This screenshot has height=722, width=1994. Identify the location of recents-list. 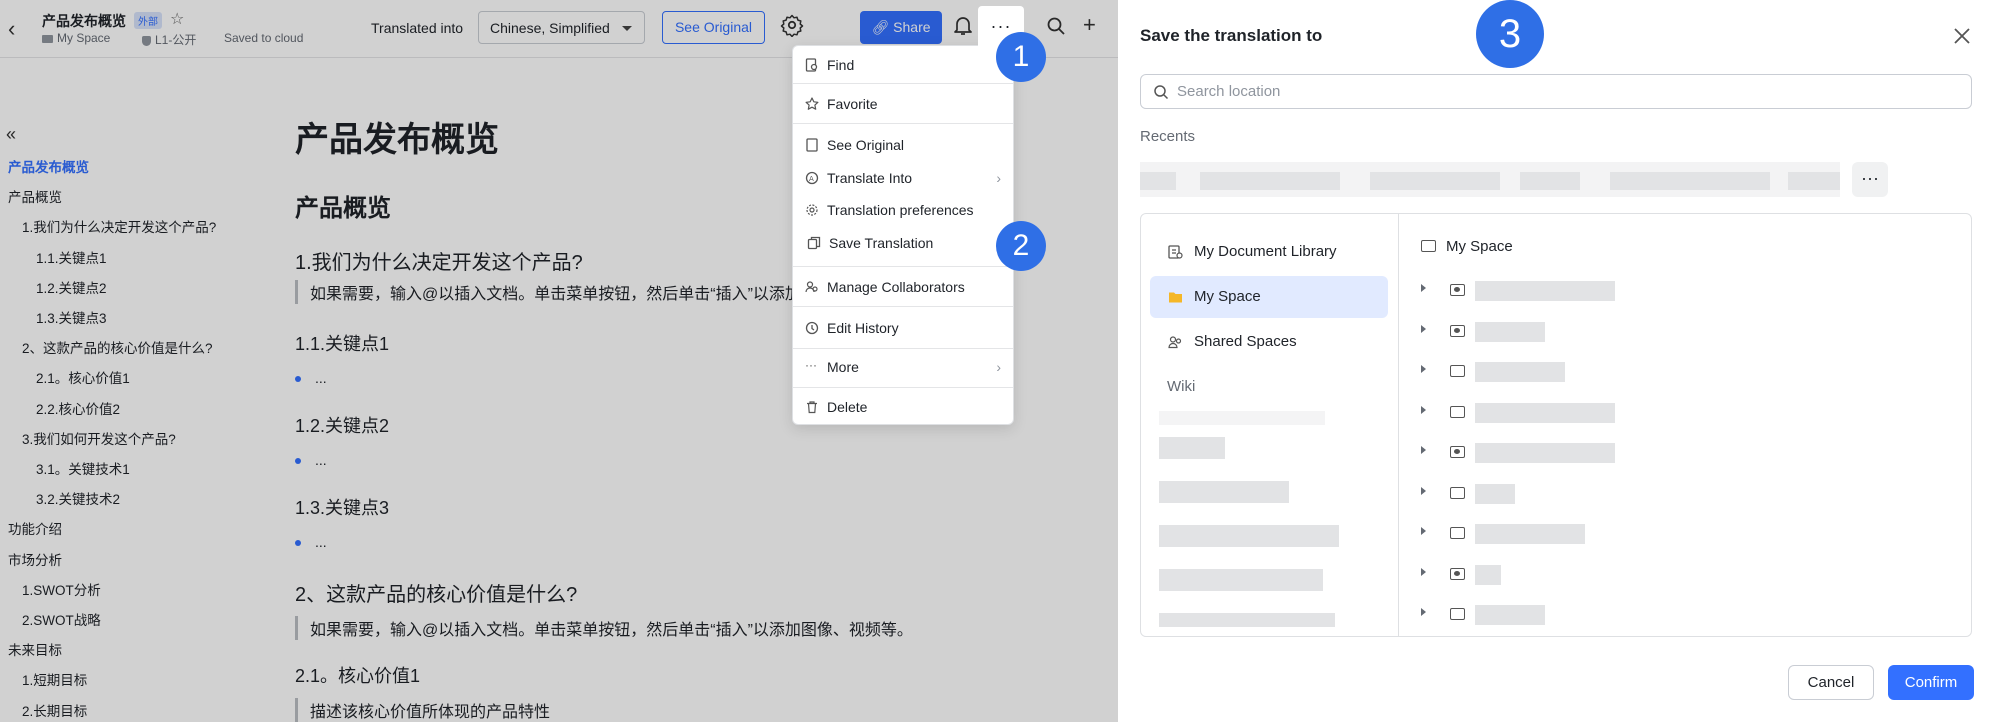
(1490, 179).